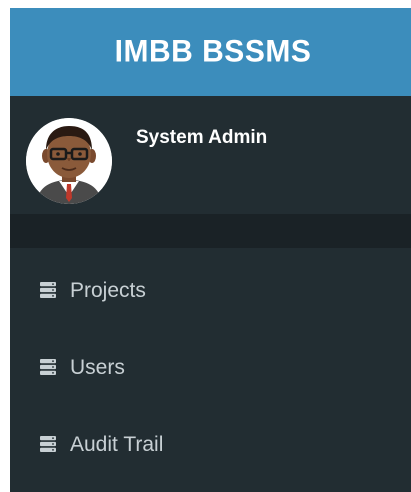 The width and height of the screenshot is (411, 492). What do you see at coordinates (210, 231) in the screenshot?
I see `menu-header-bar` at bounding box center [210, 231].